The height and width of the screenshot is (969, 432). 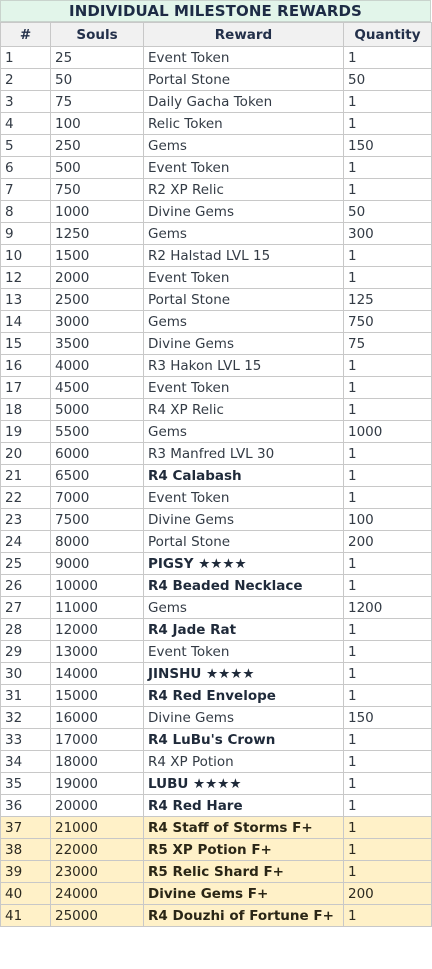 I want to click on cell-souls: 9000, so click(x=97, y=563).